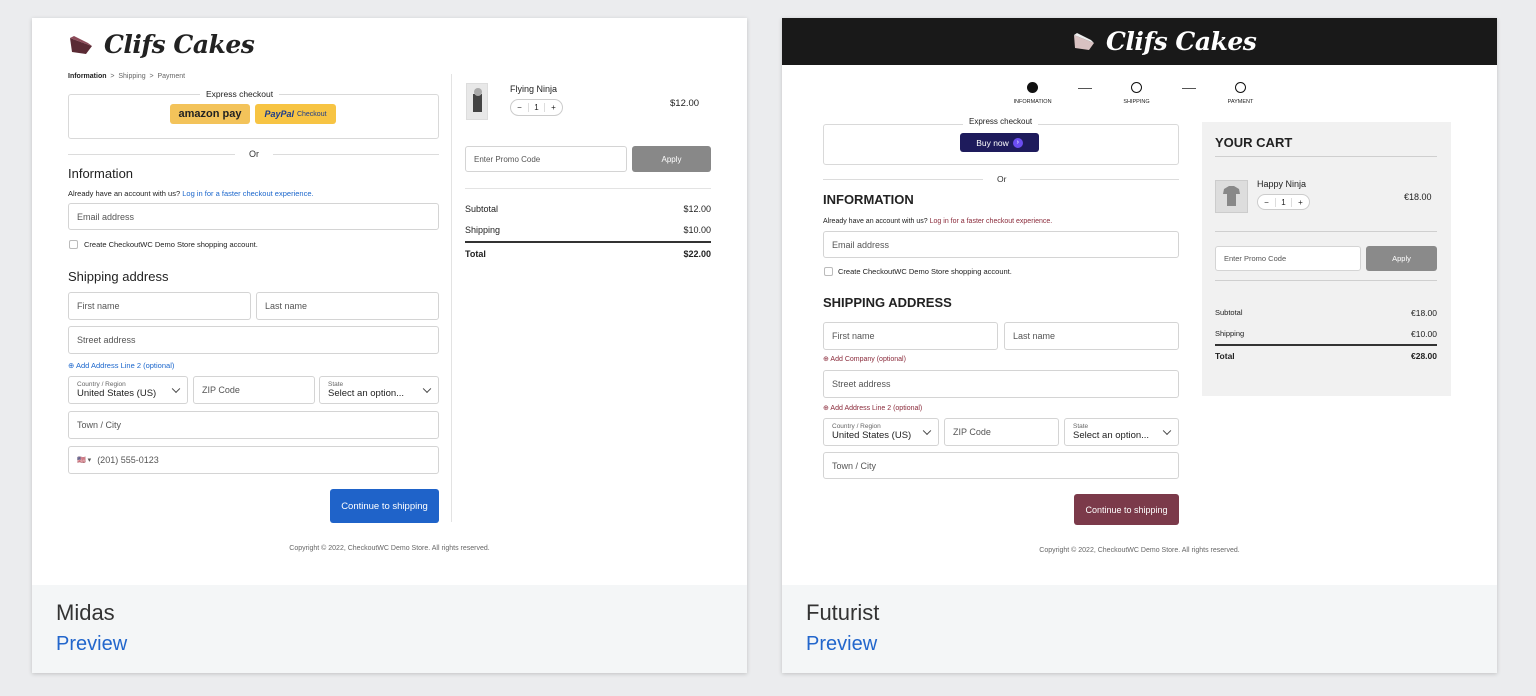 This screenshot has height=696, width=1536. I want to click on theme-name: Midas, so click(85, 612).